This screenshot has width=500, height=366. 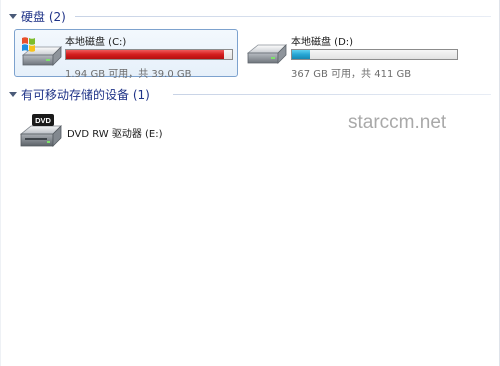 What do you see at coordinates (40, 130) in the screenshot?
I see `dvd-drive-icon: DVD` at bounding box center [40, 130].